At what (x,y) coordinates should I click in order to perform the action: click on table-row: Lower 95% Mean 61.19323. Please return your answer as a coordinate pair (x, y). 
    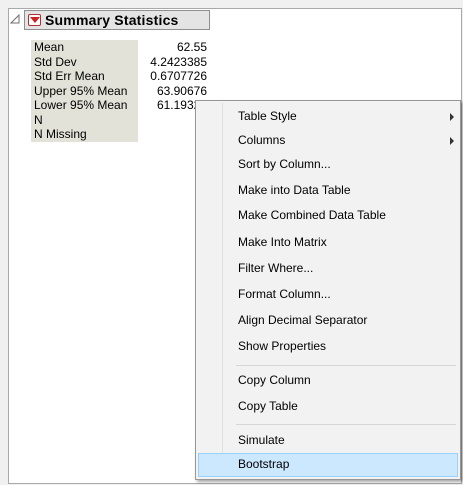
    Looking at the image, I should click on (120, 105).